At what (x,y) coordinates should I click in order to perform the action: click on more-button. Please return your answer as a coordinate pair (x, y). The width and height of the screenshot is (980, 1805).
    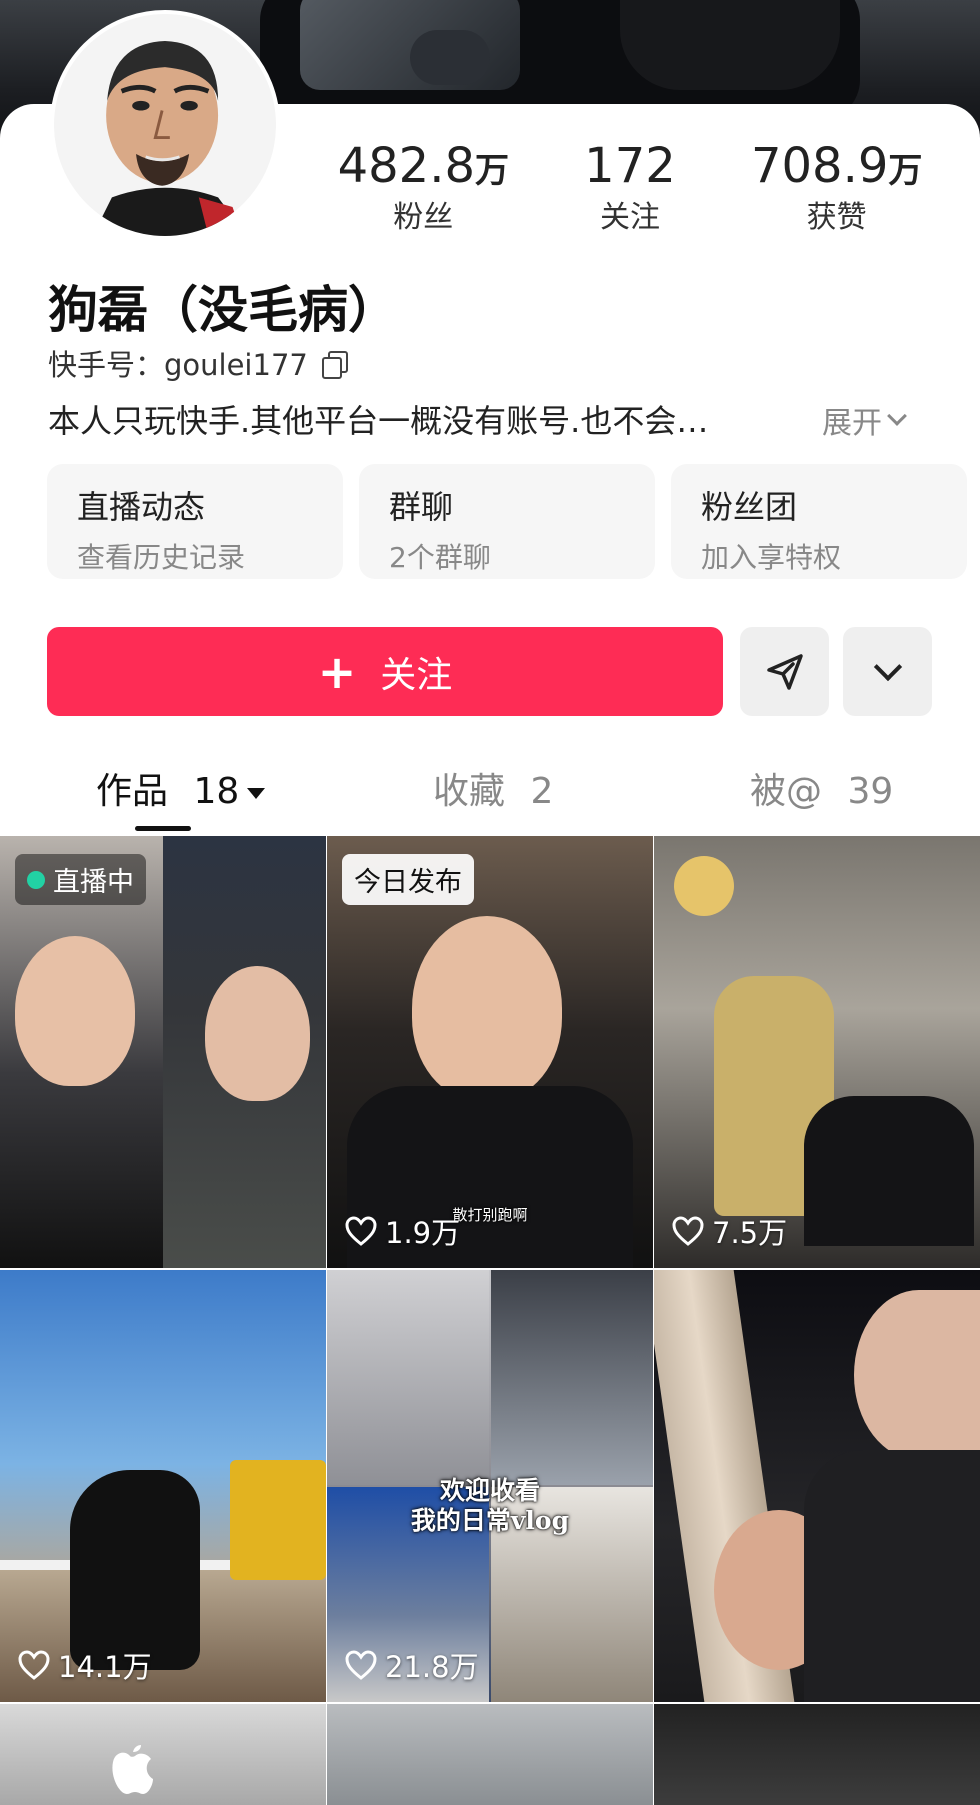
    Looking at the image, I should click on (887, 671).